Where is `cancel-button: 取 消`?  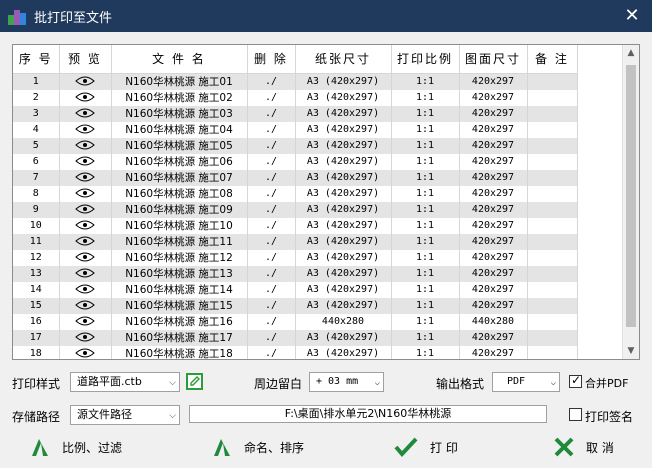
cancel-button: 取 消 is located at coordinates (584, 447).